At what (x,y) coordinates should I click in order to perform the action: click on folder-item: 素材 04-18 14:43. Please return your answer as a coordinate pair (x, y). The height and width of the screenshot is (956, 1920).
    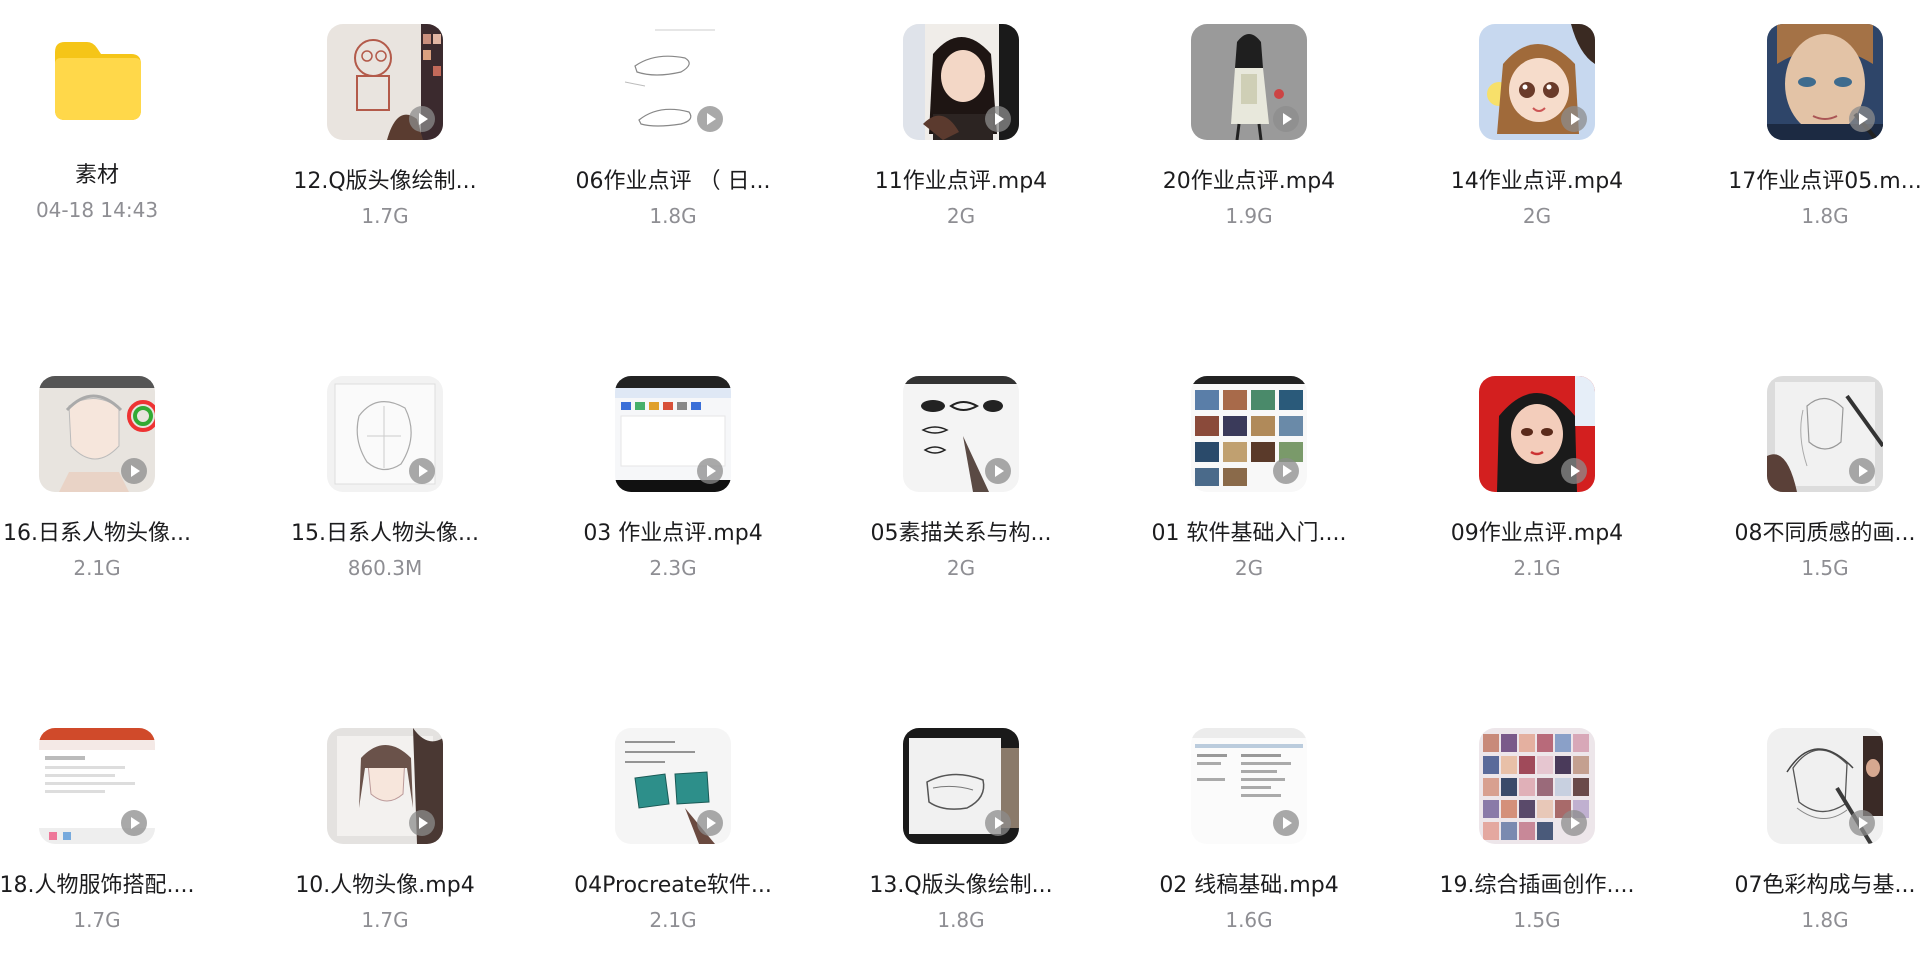
    Looking at the image, I should click on (116, 123).